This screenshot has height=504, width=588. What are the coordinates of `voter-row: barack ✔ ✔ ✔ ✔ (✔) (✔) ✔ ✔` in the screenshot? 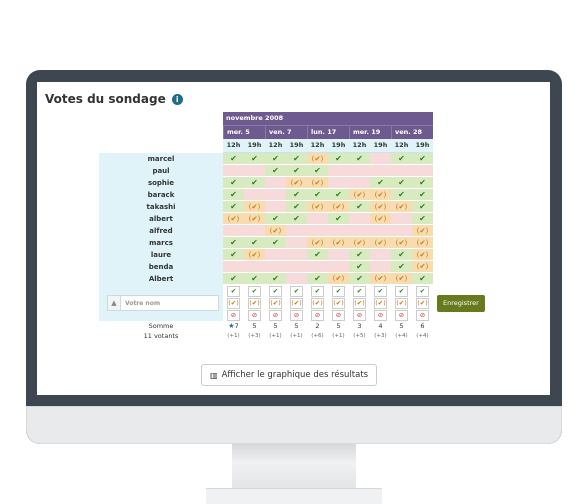 It's located at (292, 195).